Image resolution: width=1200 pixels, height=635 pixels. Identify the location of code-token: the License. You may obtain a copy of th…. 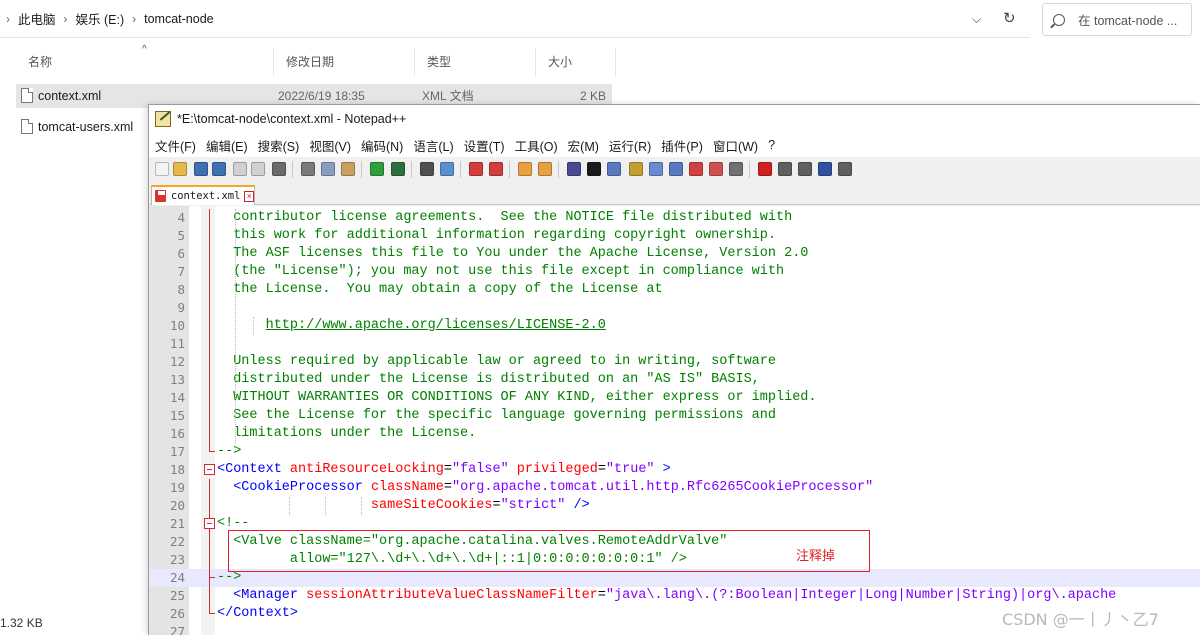
(440, 289).